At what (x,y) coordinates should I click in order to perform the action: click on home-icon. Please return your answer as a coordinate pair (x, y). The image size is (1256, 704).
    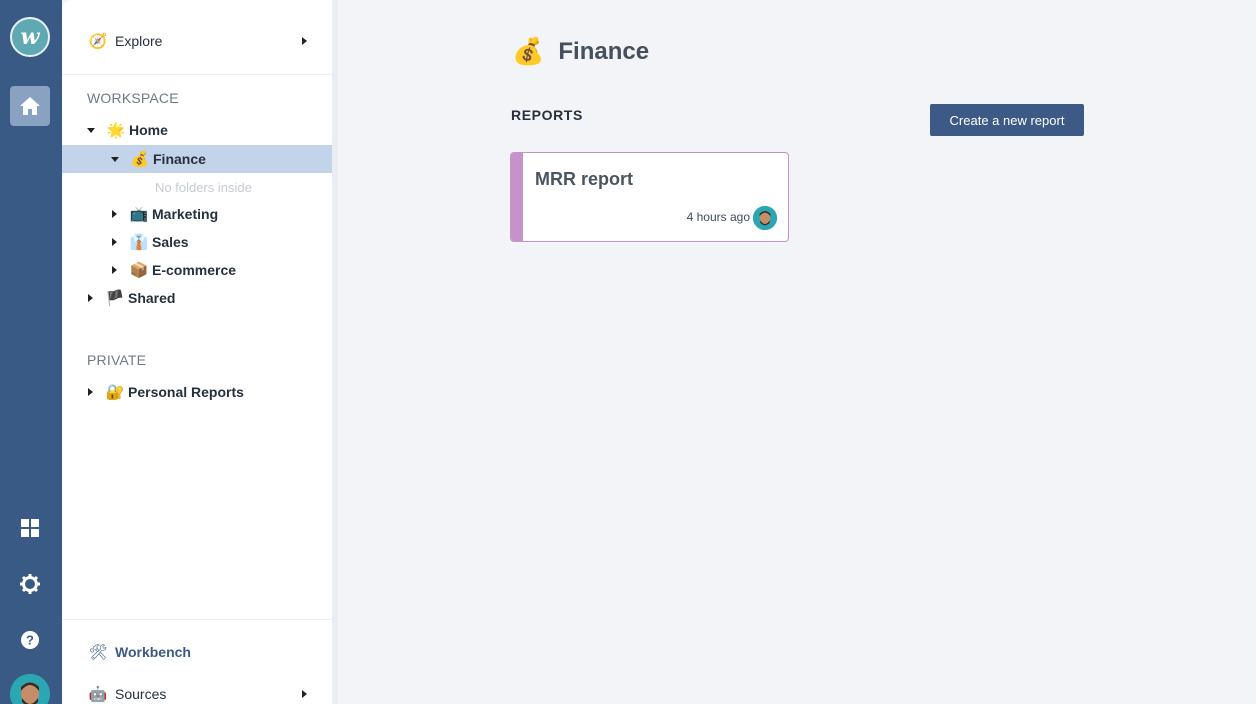
    Looking at the image, I should click on (30, 106).